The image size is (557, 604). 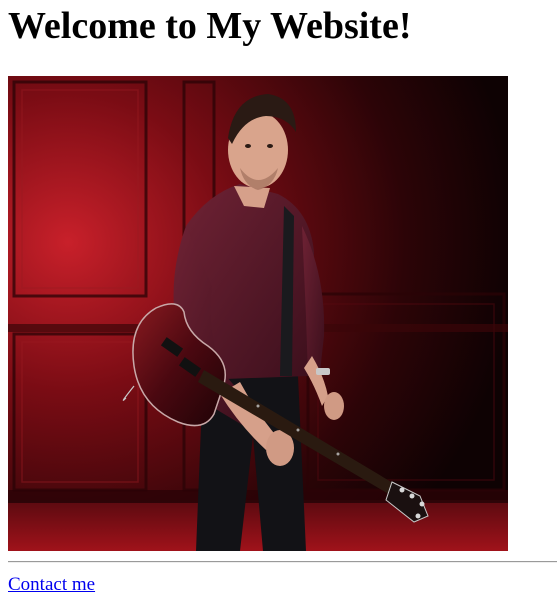 I want to click on horizontal-rule, so click(x=282, y=562).